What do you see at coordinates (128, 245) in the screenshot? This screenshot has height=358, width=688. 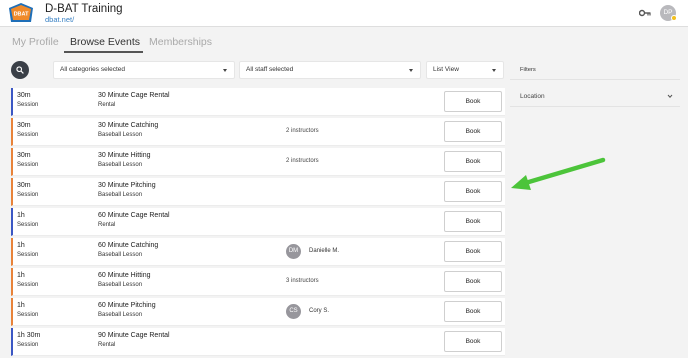 I see `event-name: 60 Minute Catching` at bounding box center [128, 245].